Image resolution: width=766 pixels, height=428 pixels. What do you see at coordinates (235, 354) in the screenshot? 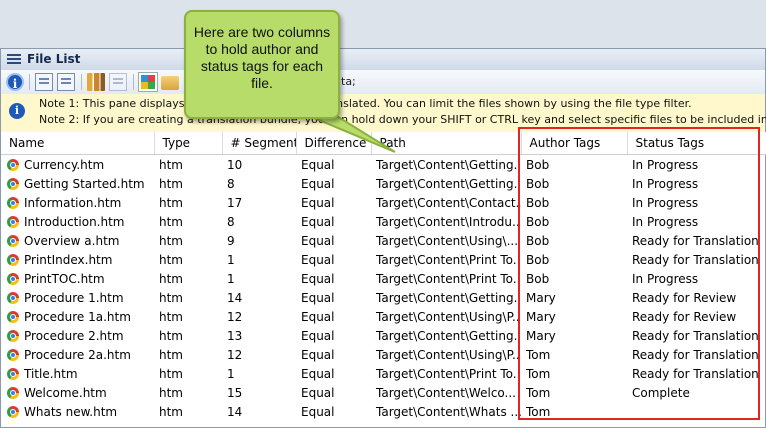
I see `segments-cell-text: 12` at bounding box center [235, 354].